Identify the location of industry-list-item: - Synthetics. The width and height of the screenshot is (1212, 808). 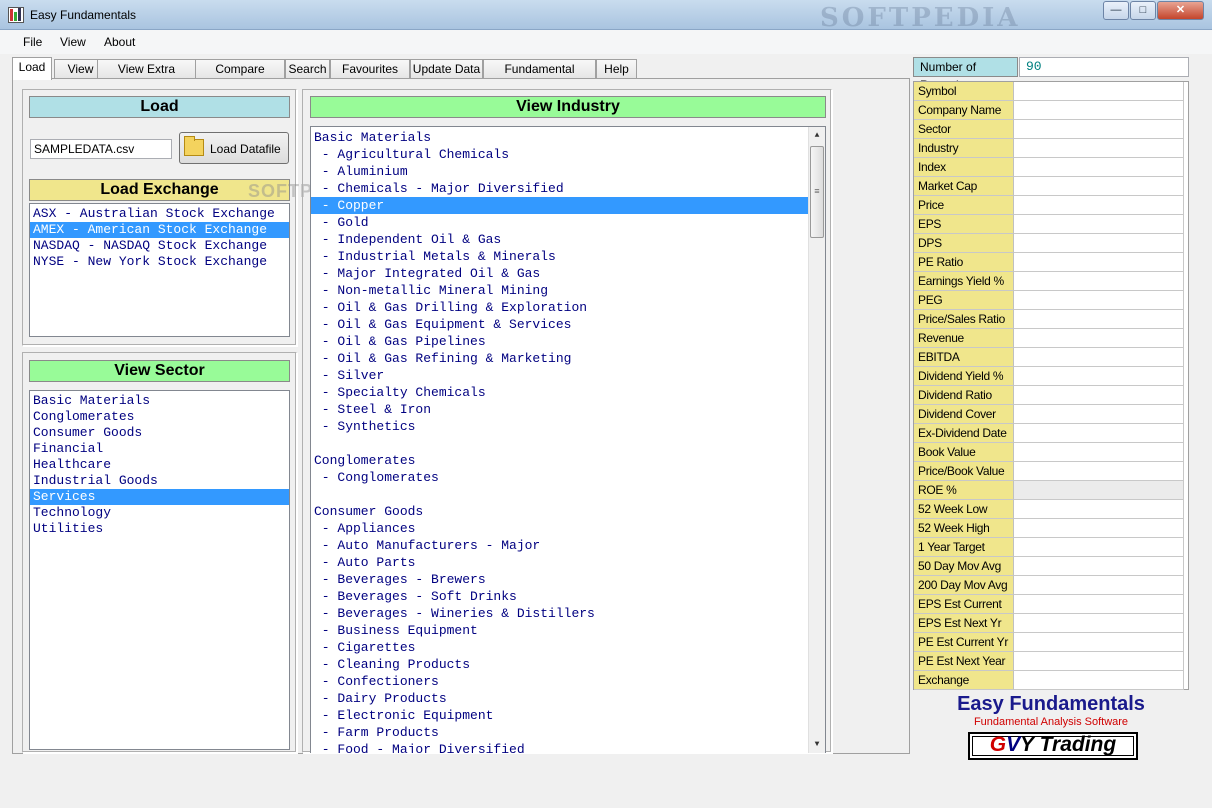
(560, 426).